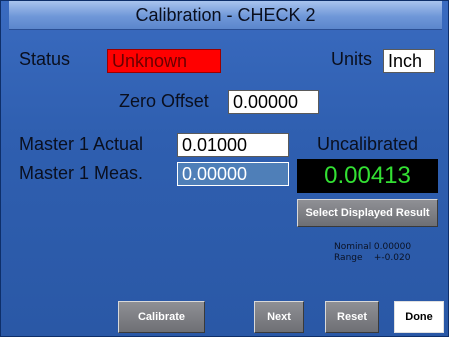  Describe the element at coordinates (233, 145) in the screenshot. I see `master-actual-field: 0.01000` at that location.